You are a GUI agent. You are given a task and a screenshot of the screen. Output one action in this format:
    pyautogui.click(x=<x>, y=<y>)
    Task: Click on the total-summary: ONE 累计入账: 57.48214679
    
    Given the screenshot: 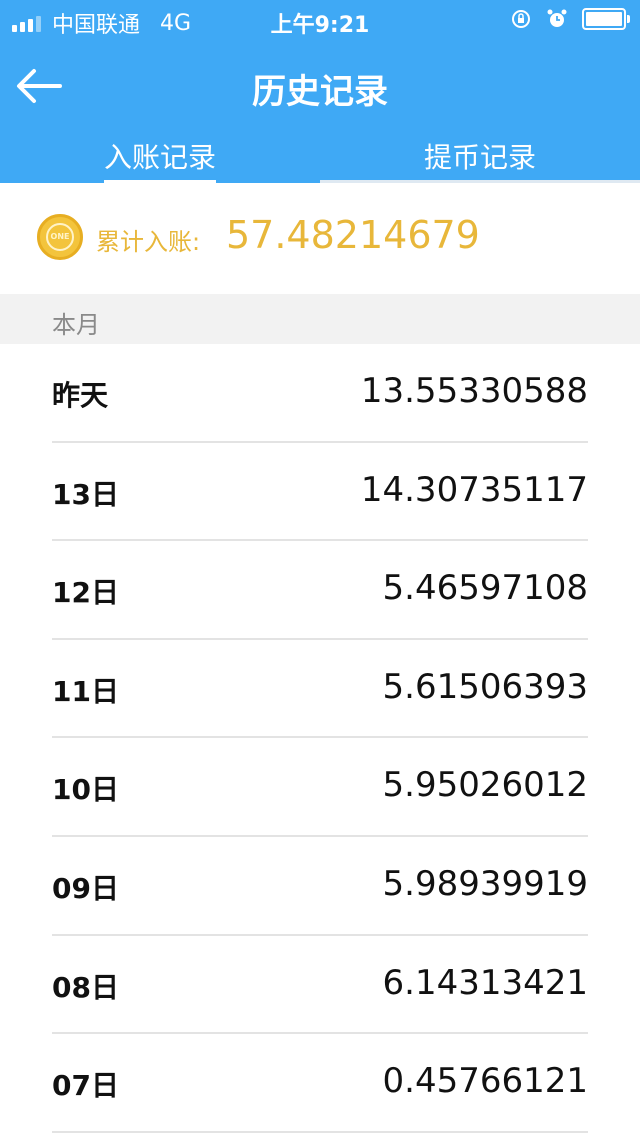 What is the action you would take?
    pyautogui.click(x=320, y=238)
    